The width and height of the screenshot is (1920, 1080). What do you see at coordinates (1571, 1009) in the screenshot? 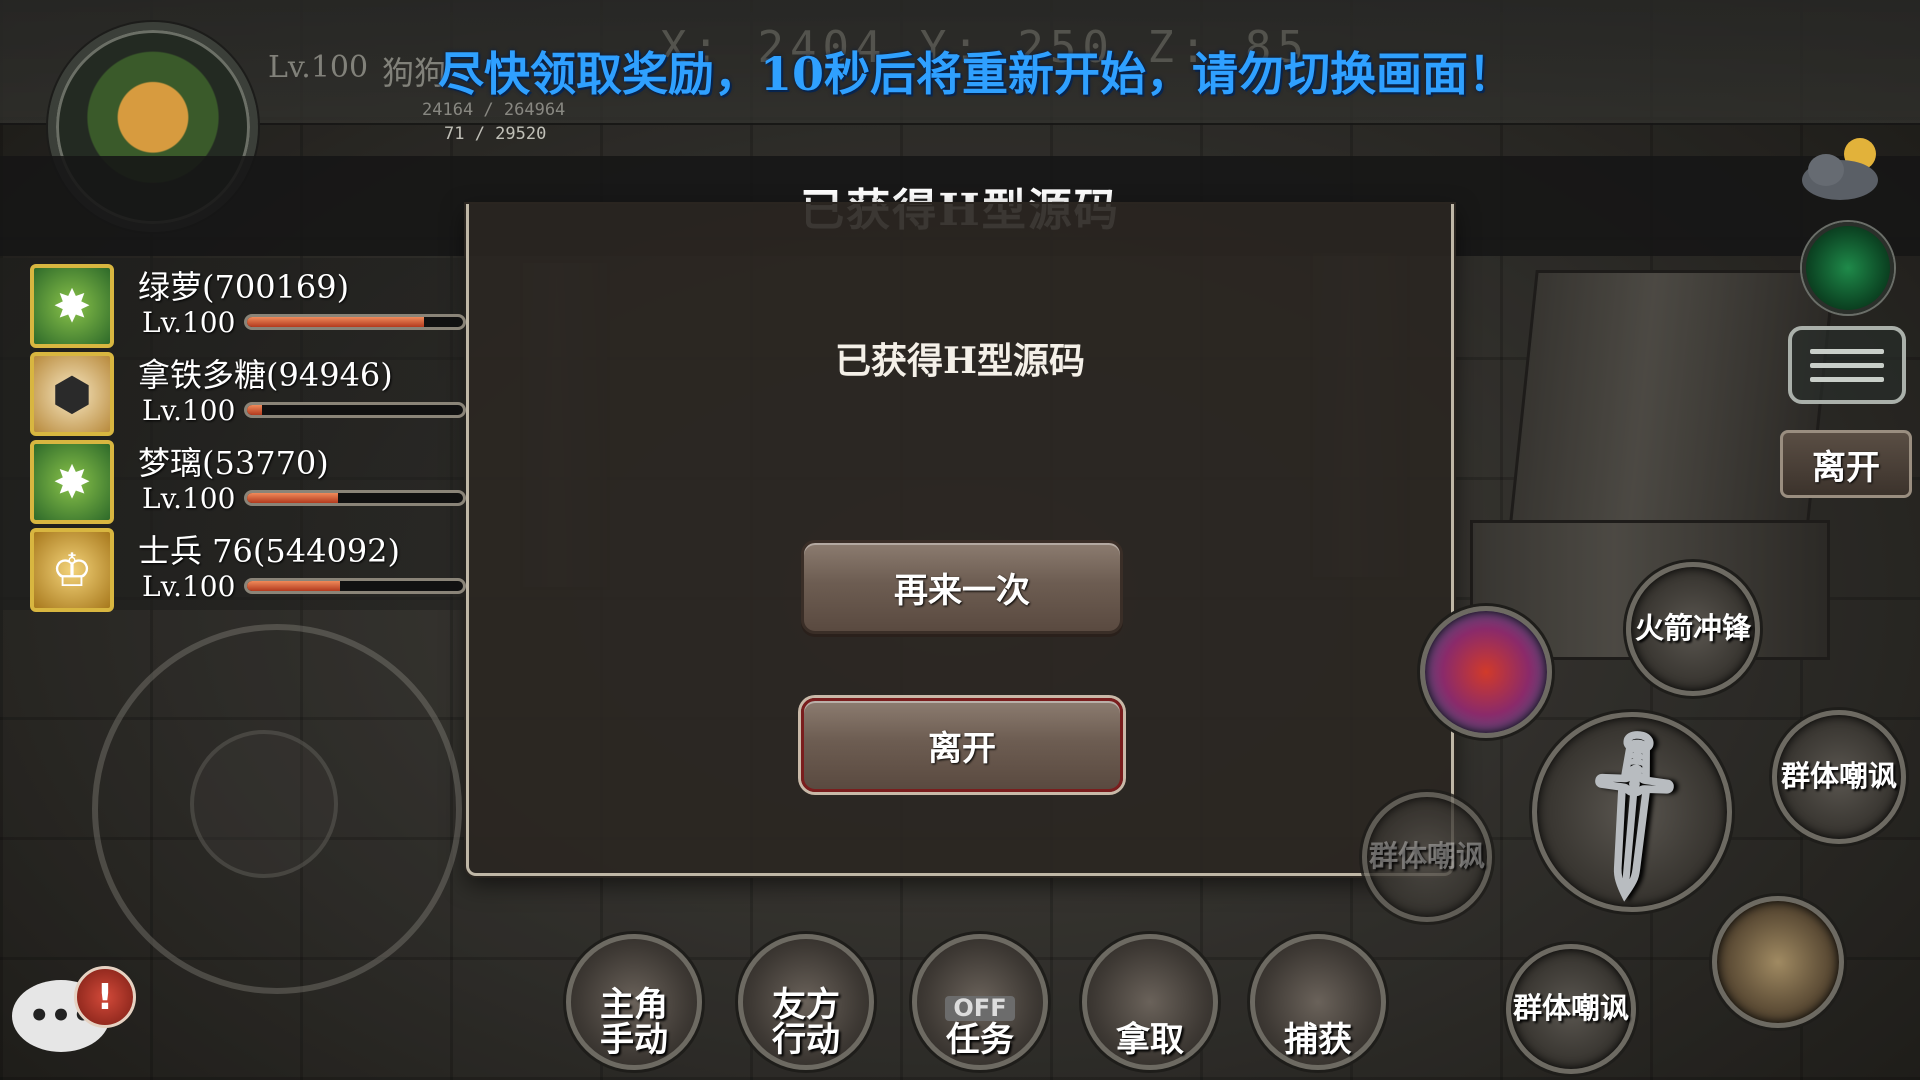
I see `group-taunt-skill-bottom: 群体嘲讽` at bounding box center [1571, 1009].